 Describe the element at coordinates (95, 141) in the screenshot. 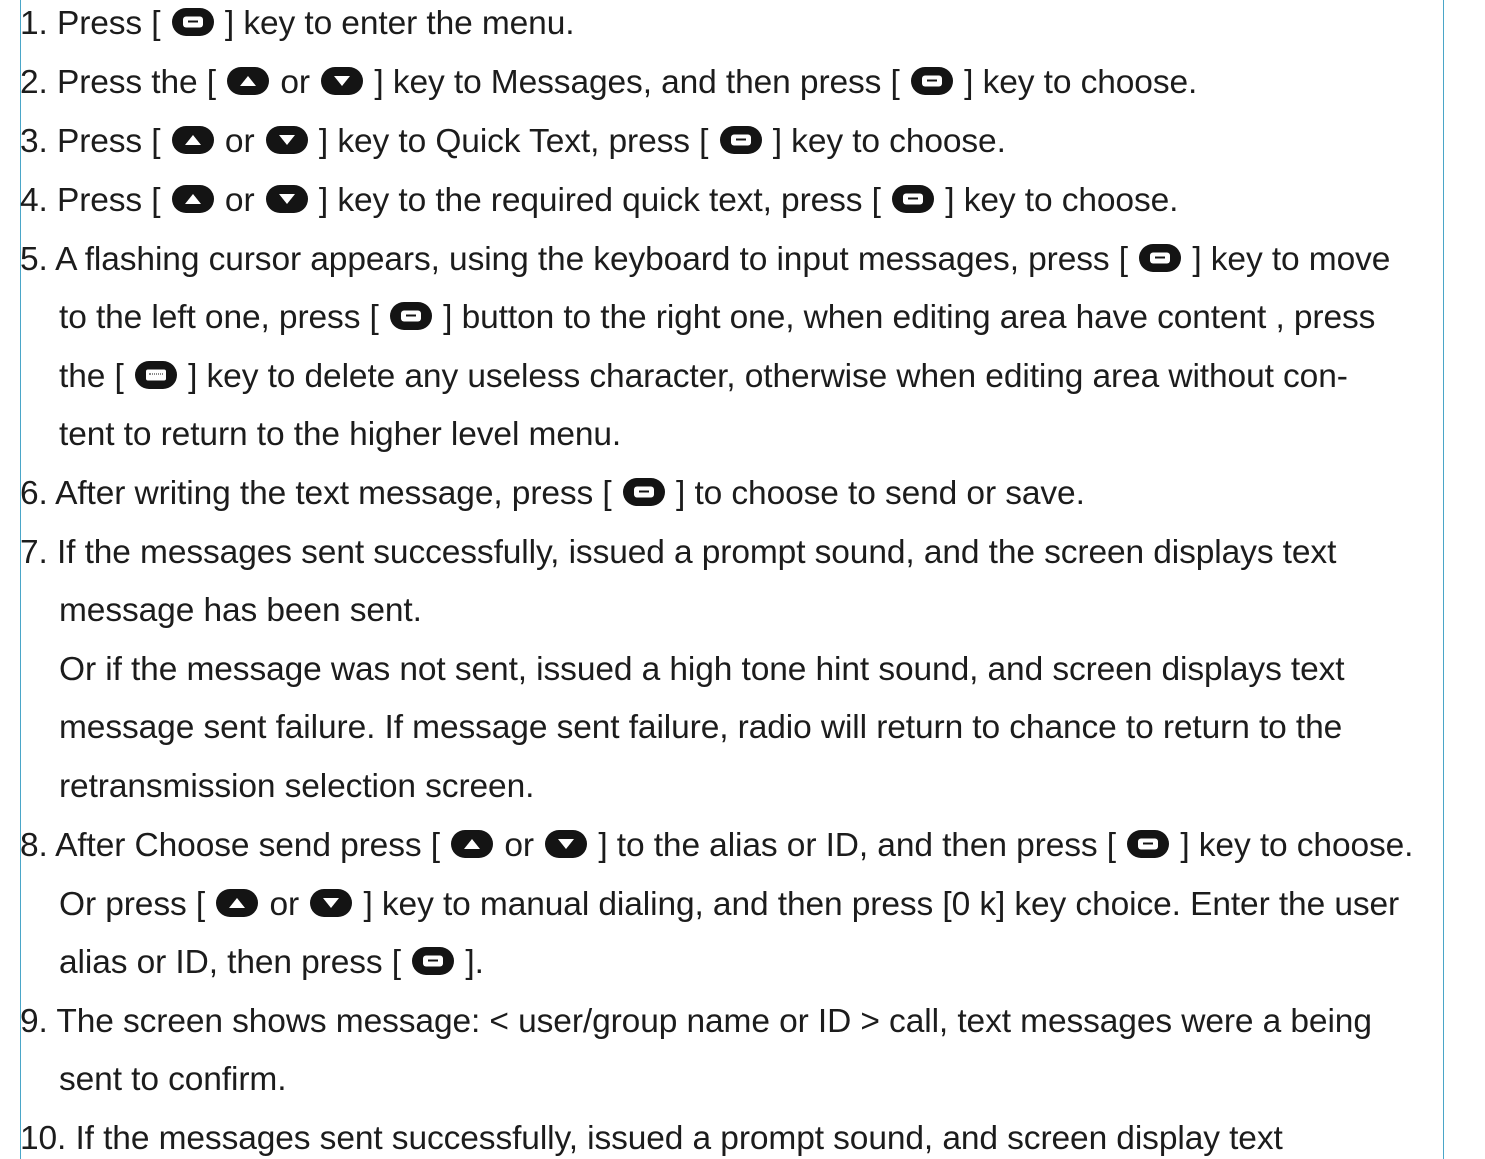

I see `instruction-text: 3. Press [` at that location.